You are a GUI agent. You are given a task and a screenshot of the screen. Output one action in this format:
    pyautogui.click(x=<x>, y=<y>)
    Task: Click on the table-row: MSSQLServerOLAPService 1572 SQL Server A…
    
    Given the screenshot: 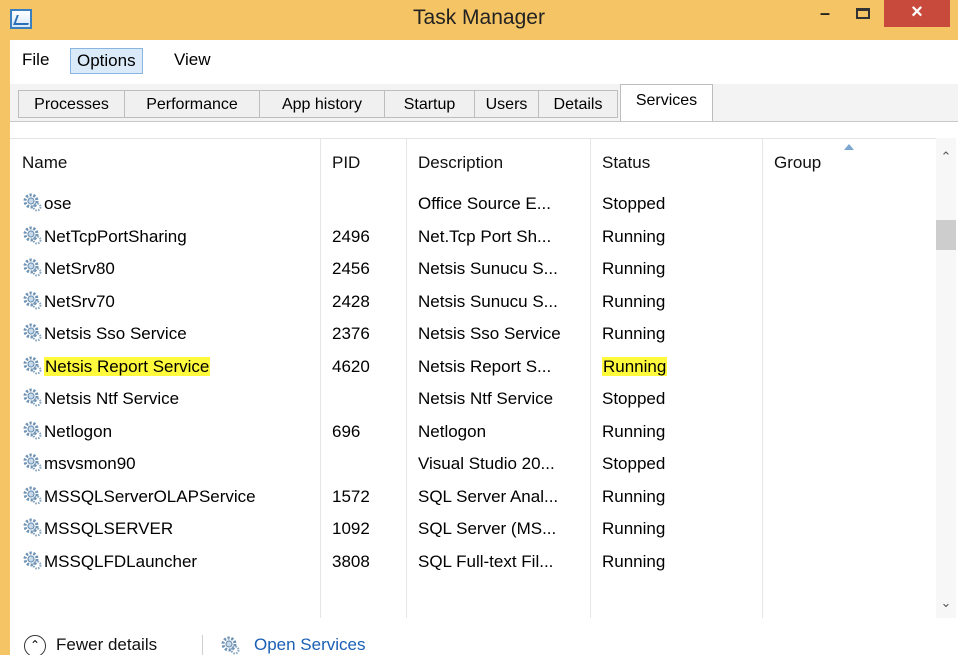 What is the action you would take?
    pyautogui.click(x=472, y=496)
    